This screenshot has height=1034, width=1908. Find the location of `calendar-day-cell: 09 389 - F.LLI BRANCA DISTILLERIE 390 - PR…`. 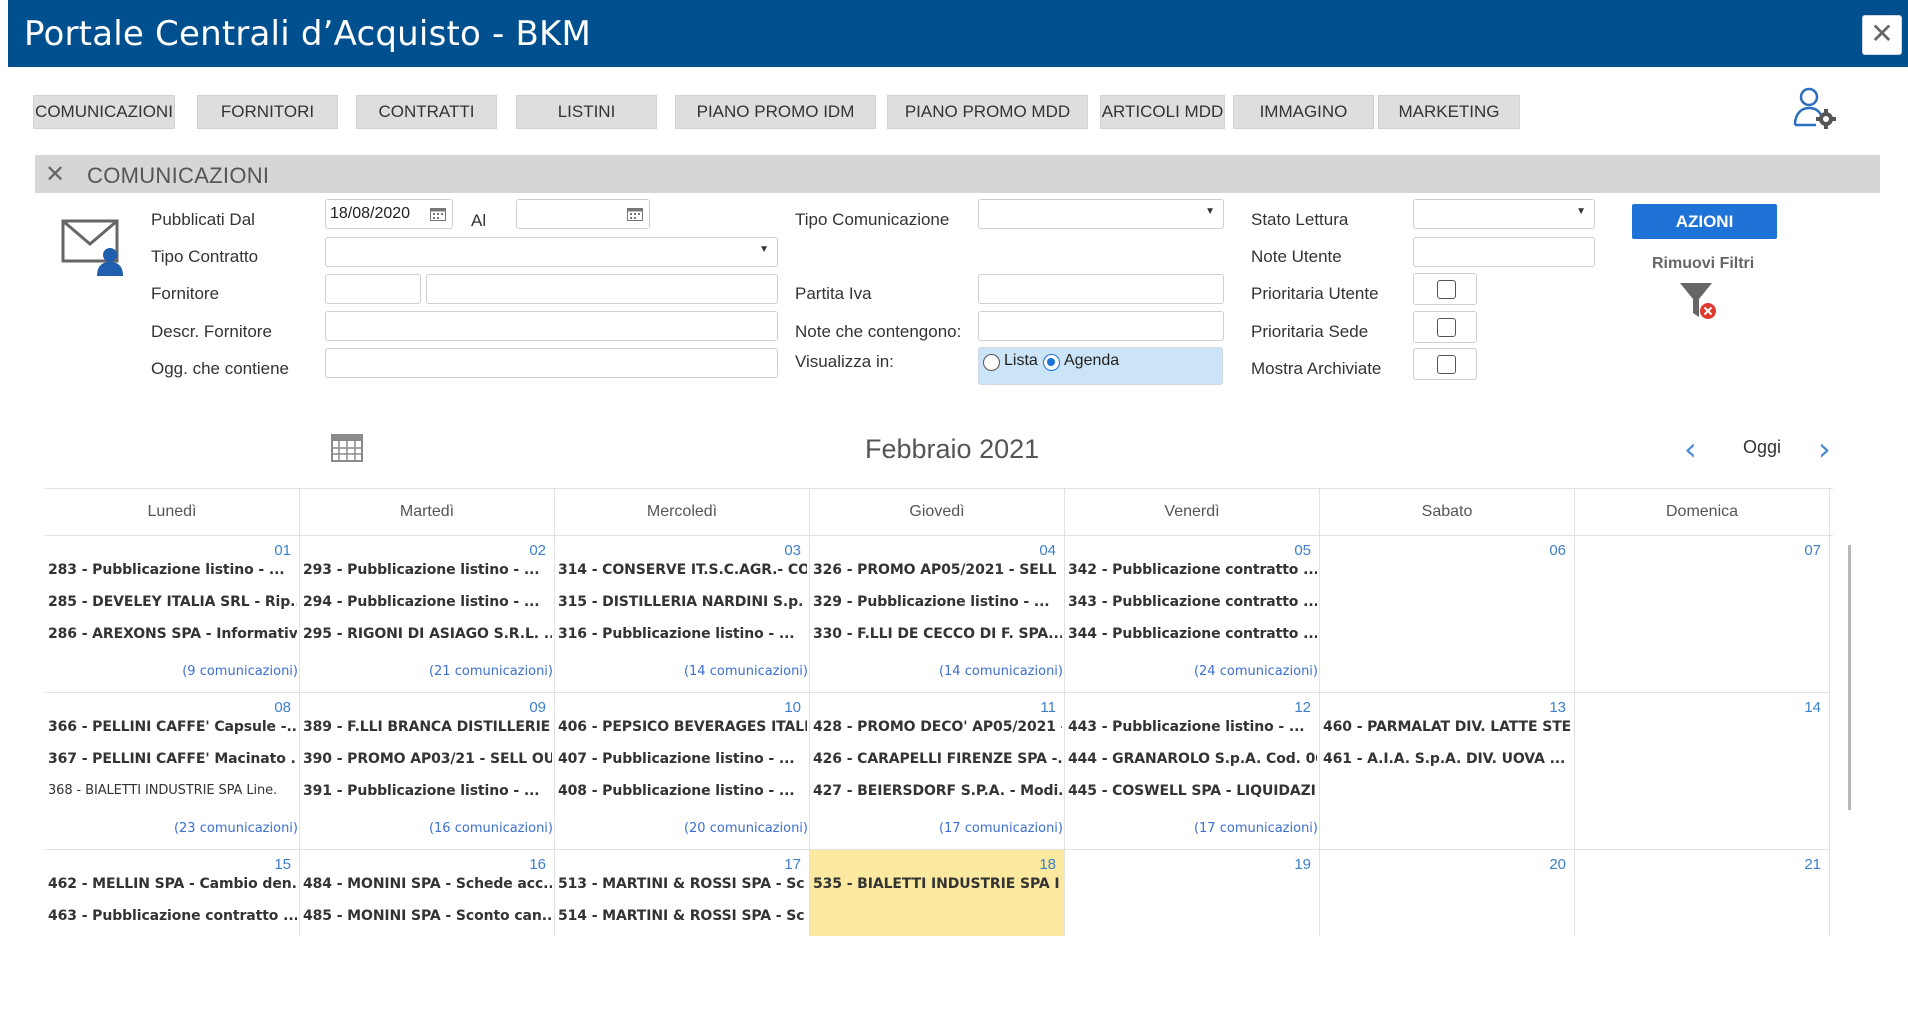

calendar-day-cell: 09 389 - F.LLI BRANCA DISTILLERIE 390 - PR… is located at coordinates (427, 771).